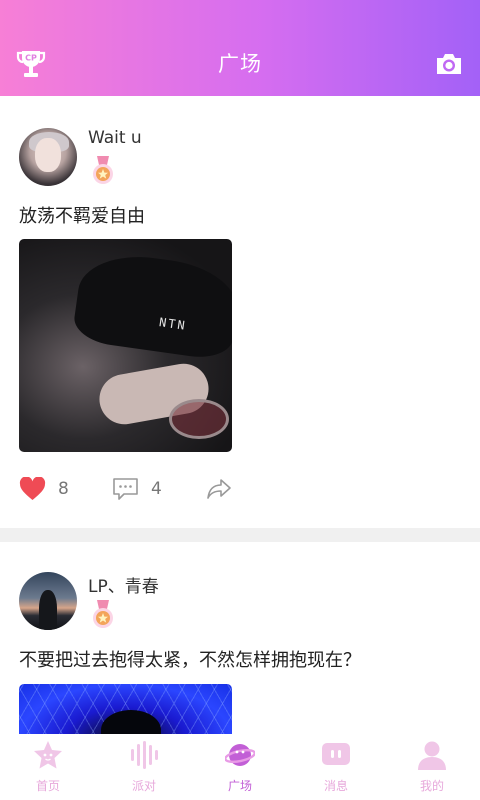  Describe the element at coordinates (48, 755) in the screenshot. I see `star-face-icon` at that location.